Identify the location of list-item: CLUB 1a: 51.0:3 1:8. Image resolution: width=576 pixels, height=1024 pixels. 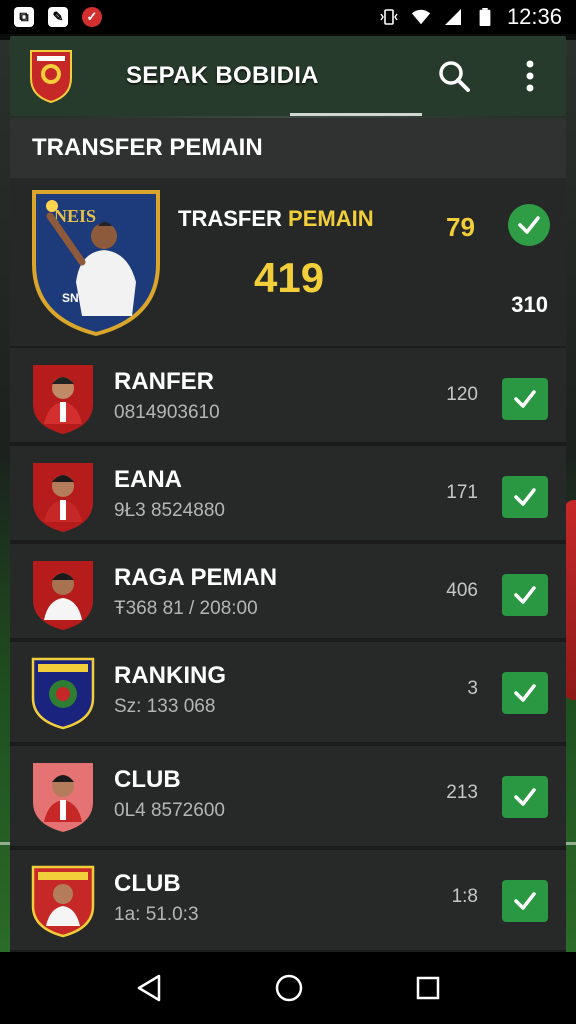
(288, 902).